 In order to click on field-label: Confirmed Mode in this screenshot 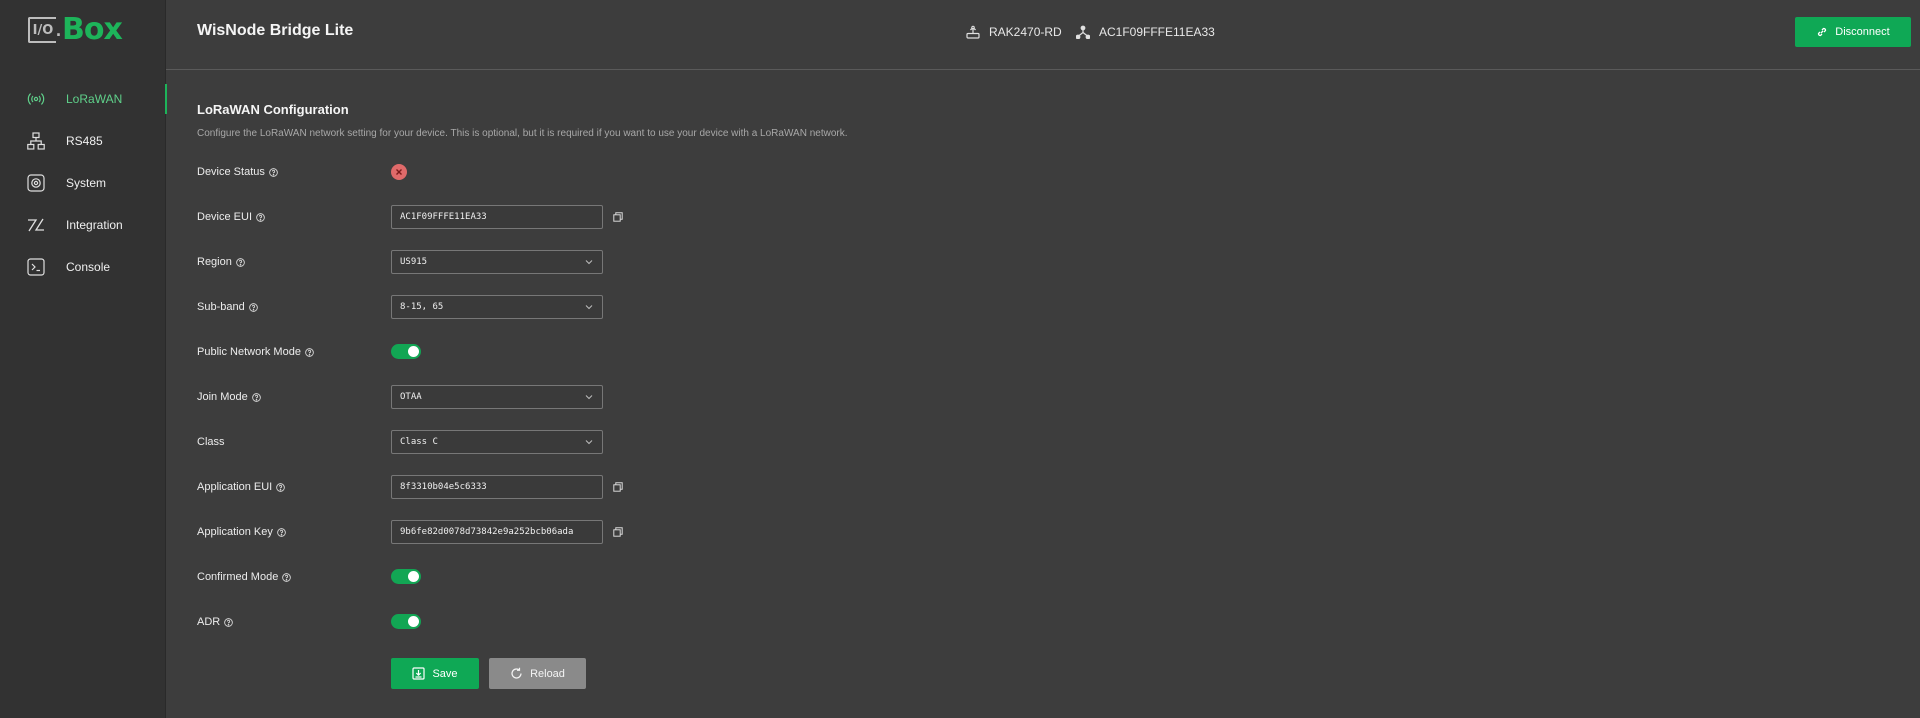, I will do `click(244, 577)`.